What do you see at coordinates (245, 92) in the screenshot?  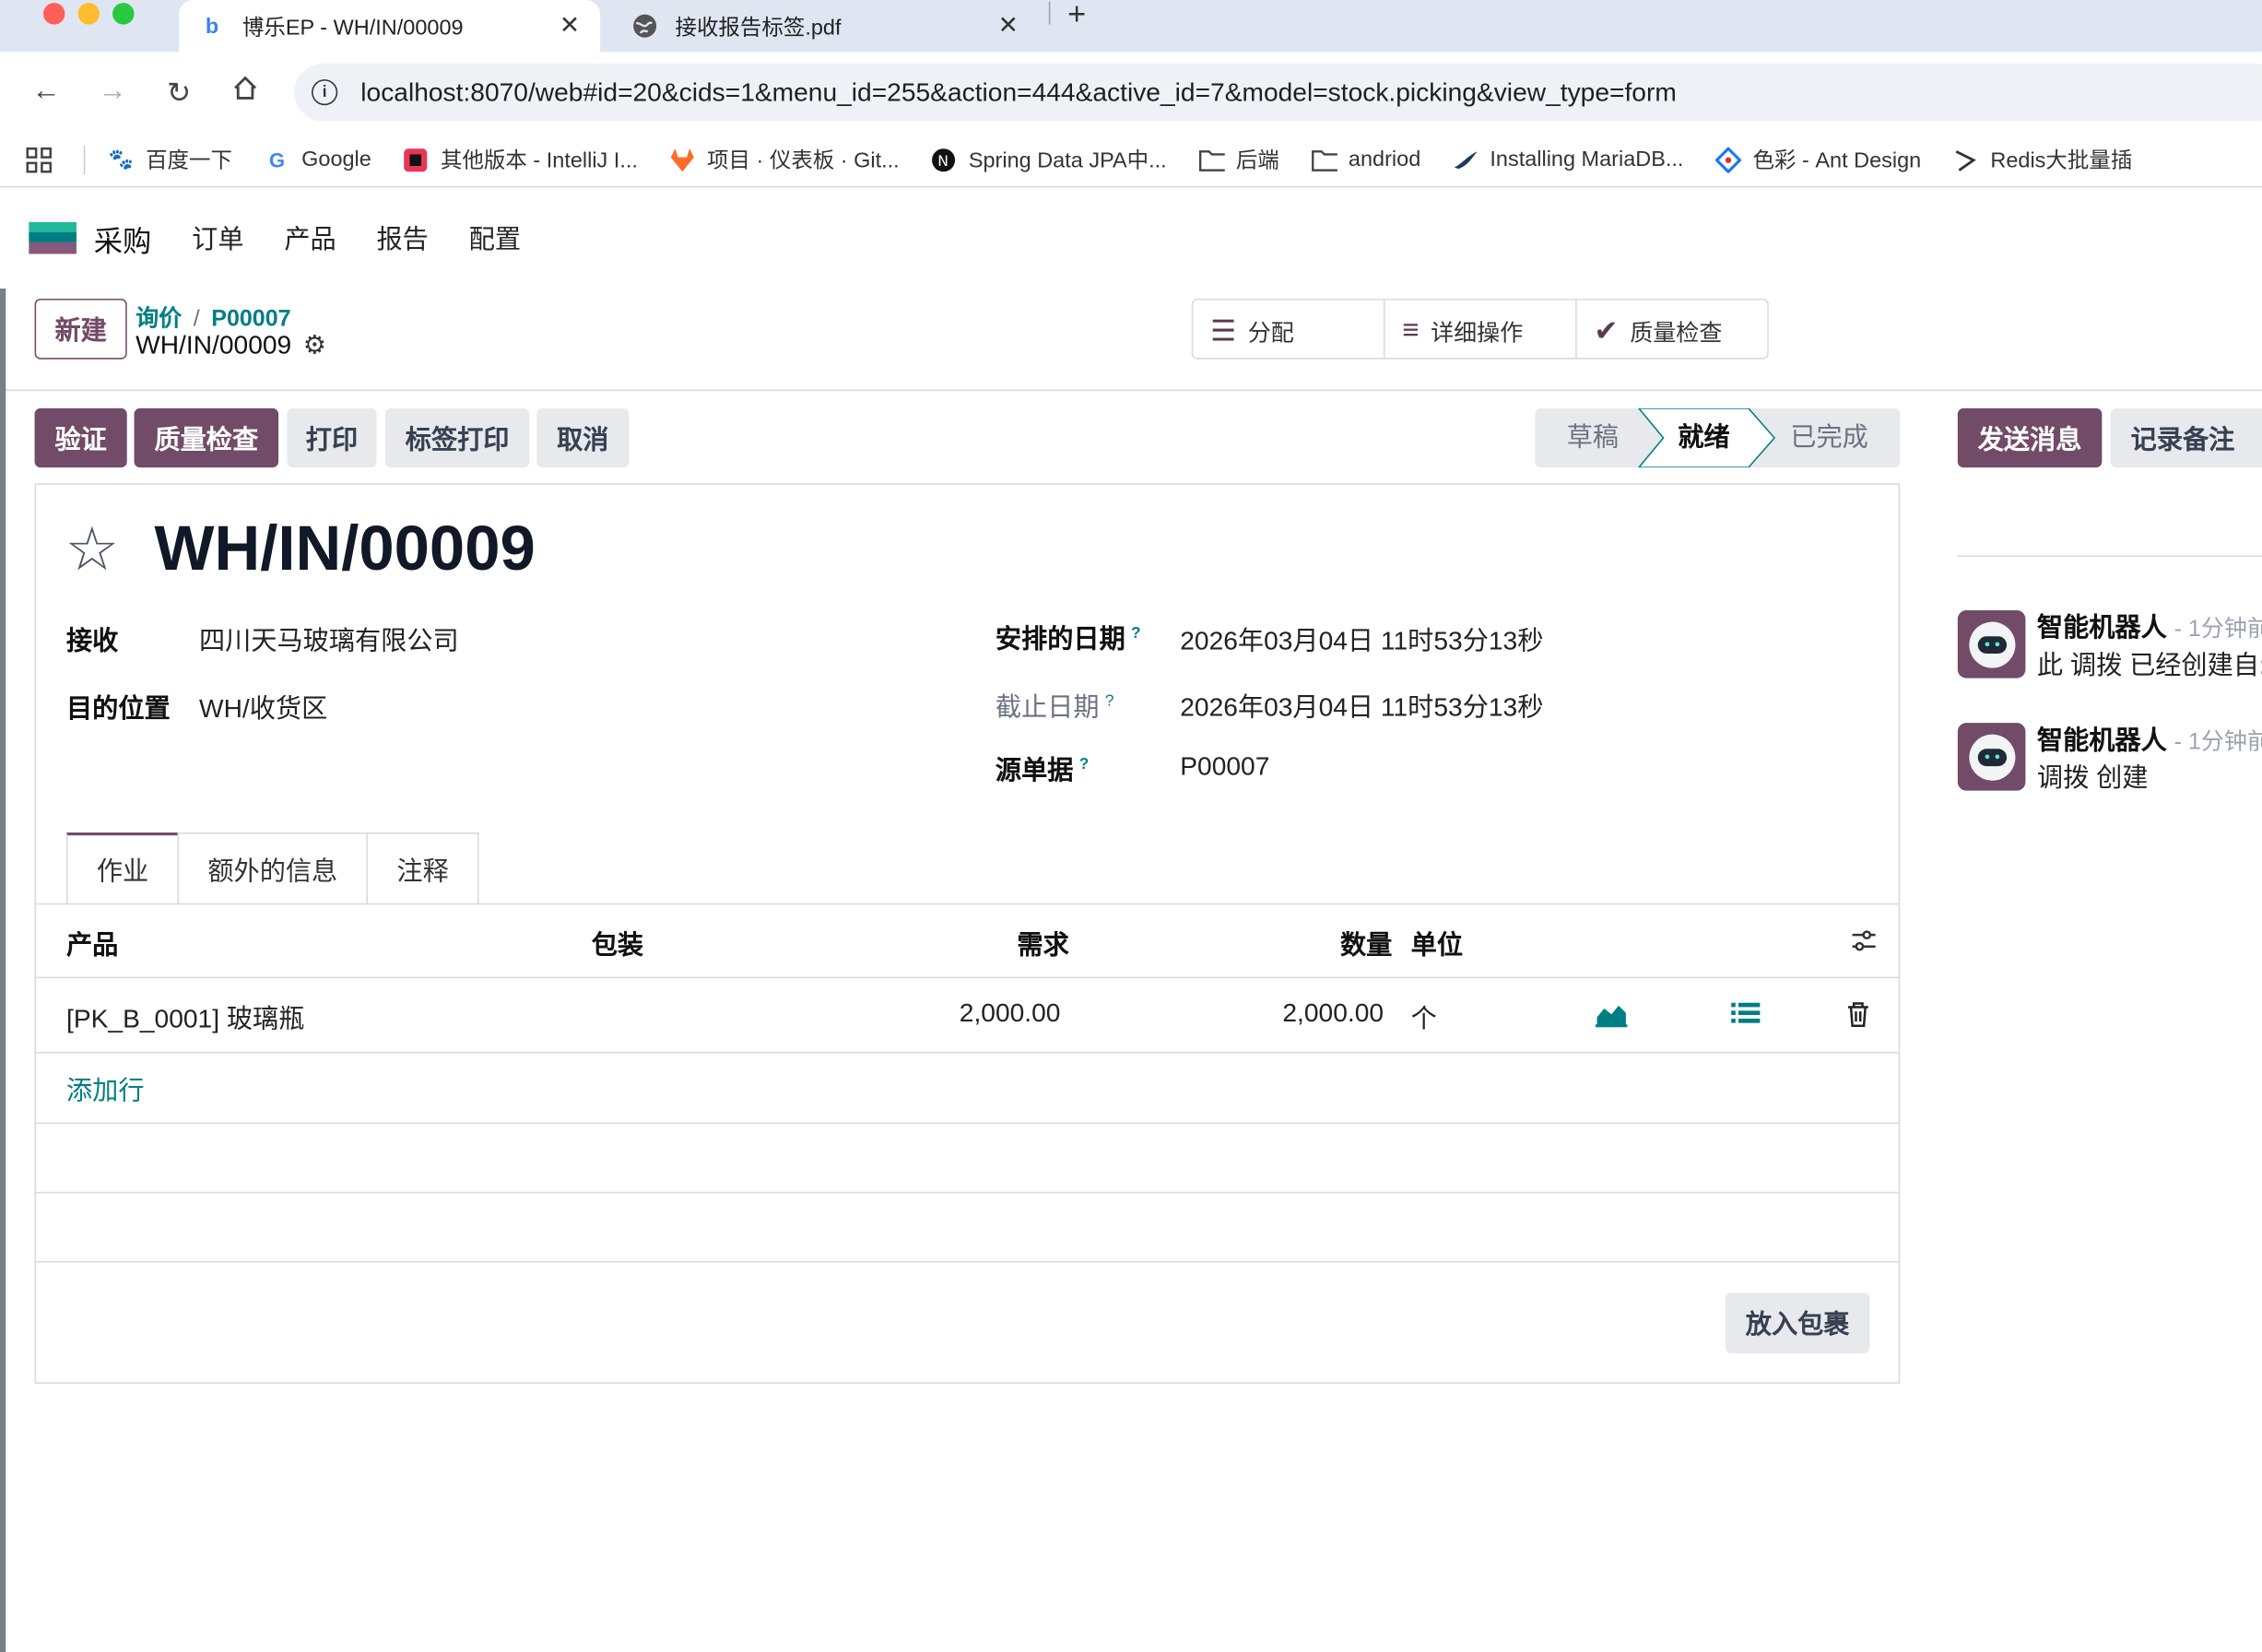 I see `home-icon` at bounding box center [245, 92].